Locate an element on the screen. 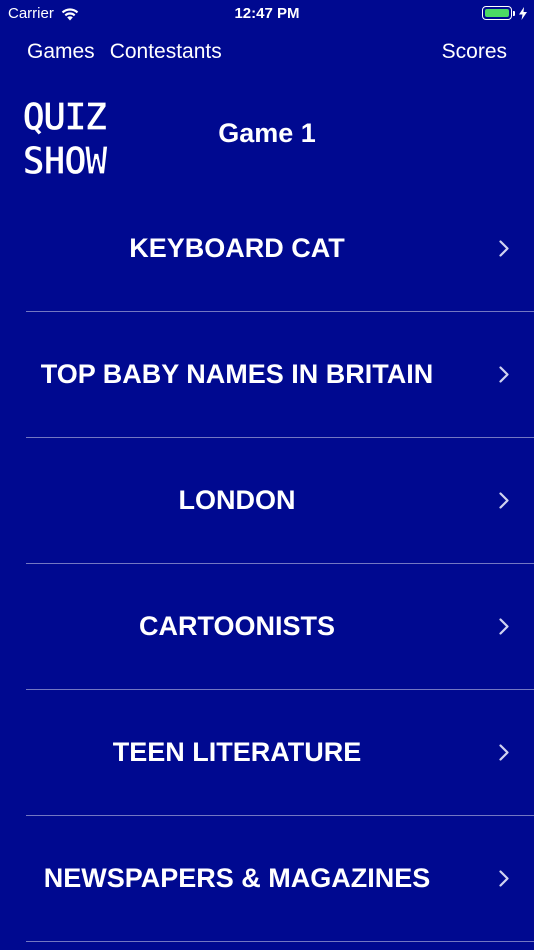  status-time: 12:47 PM is located at coordinates (267, 13).